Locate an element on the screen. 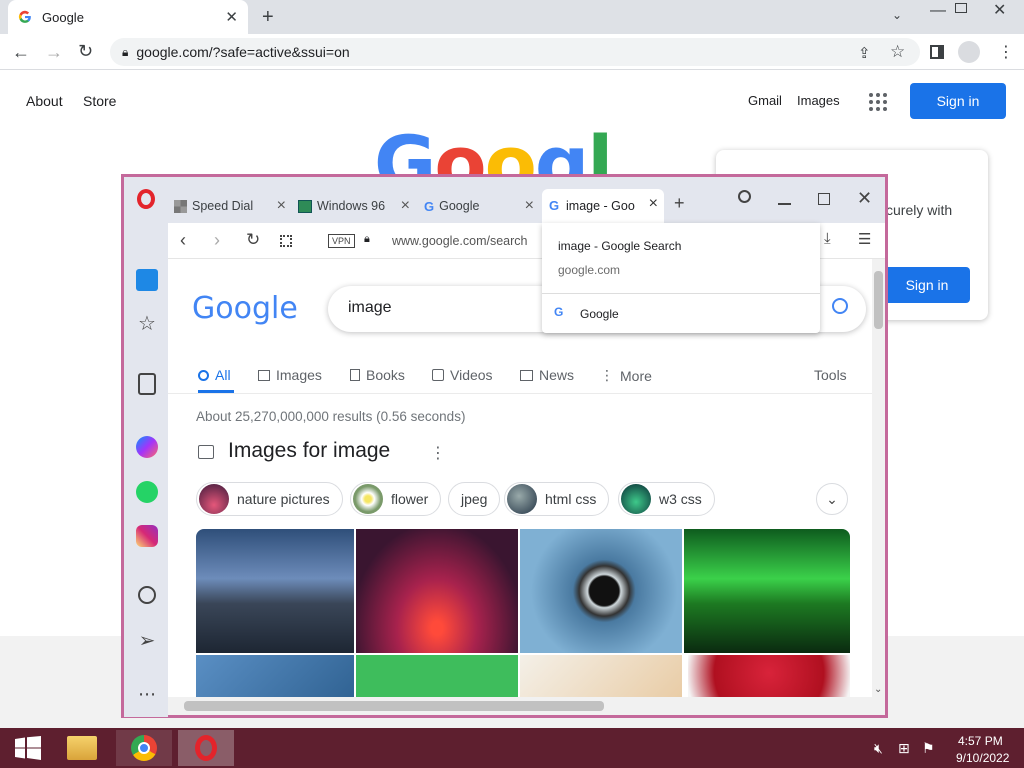  menu-kebab-icon: ⋮ is located at coordinates (1006, 52).